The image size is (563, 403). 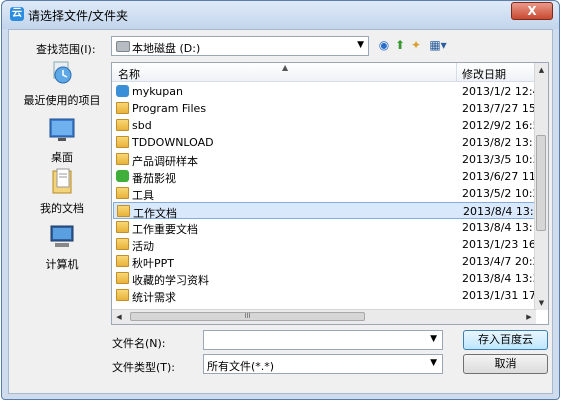 I want to click on scroll-right-icon: ▶, so click(x=529, y=317).